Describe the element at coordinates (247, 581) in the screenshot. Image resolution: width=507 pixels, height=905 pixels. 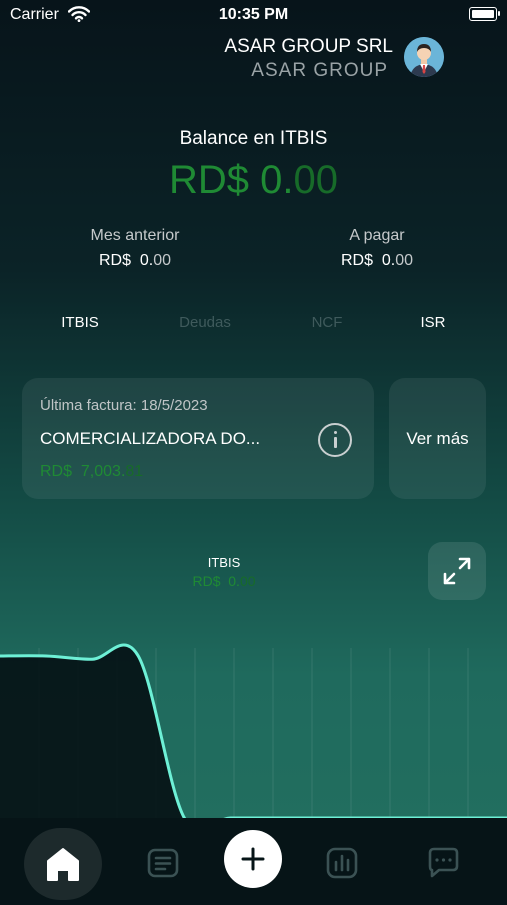
I see `chart-dec: 00` at that location.